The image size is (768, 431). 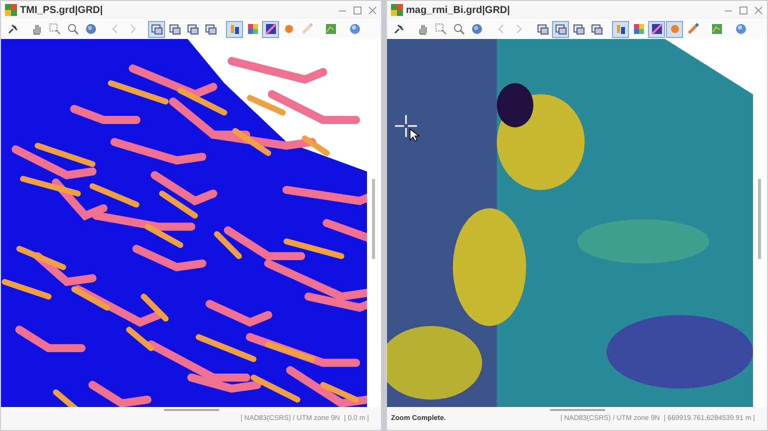 What do you see at coordinates (61, 10) in the screenshot?
I see `window-title: TMI_PS.grd|GRD|` at bounding box center [61, 10].